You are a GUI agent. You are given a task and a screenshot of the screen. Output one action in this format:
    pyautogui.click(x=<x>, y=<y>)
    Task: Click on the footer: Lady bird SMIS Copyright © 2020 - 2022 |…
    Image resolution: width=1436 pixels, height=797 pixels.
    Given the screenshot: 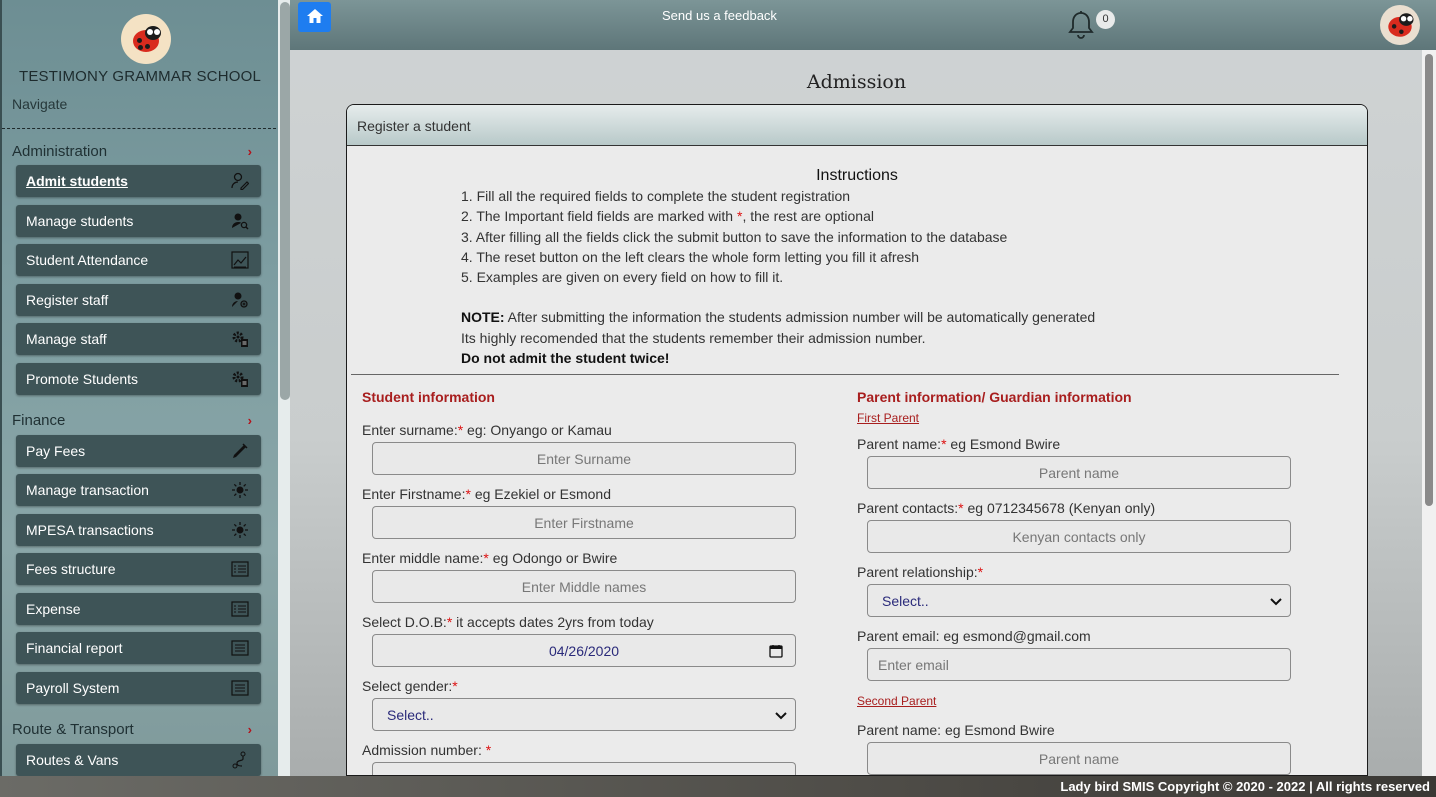 What is the action you would take?
    pyautogui.click(x=718, y=786)
    